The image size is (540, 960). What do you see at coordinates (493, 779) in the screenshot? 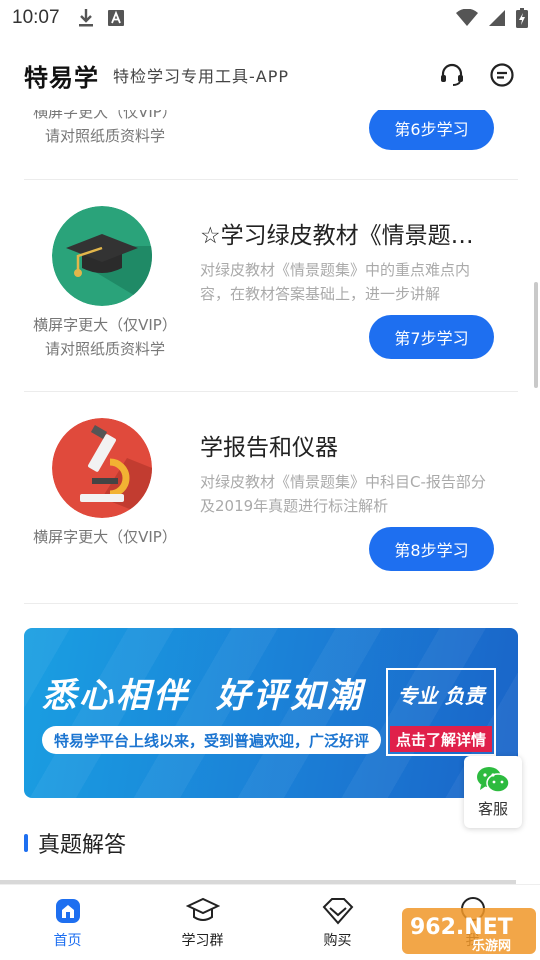
I see `wechat-icon` at bounding box center [493, 779].